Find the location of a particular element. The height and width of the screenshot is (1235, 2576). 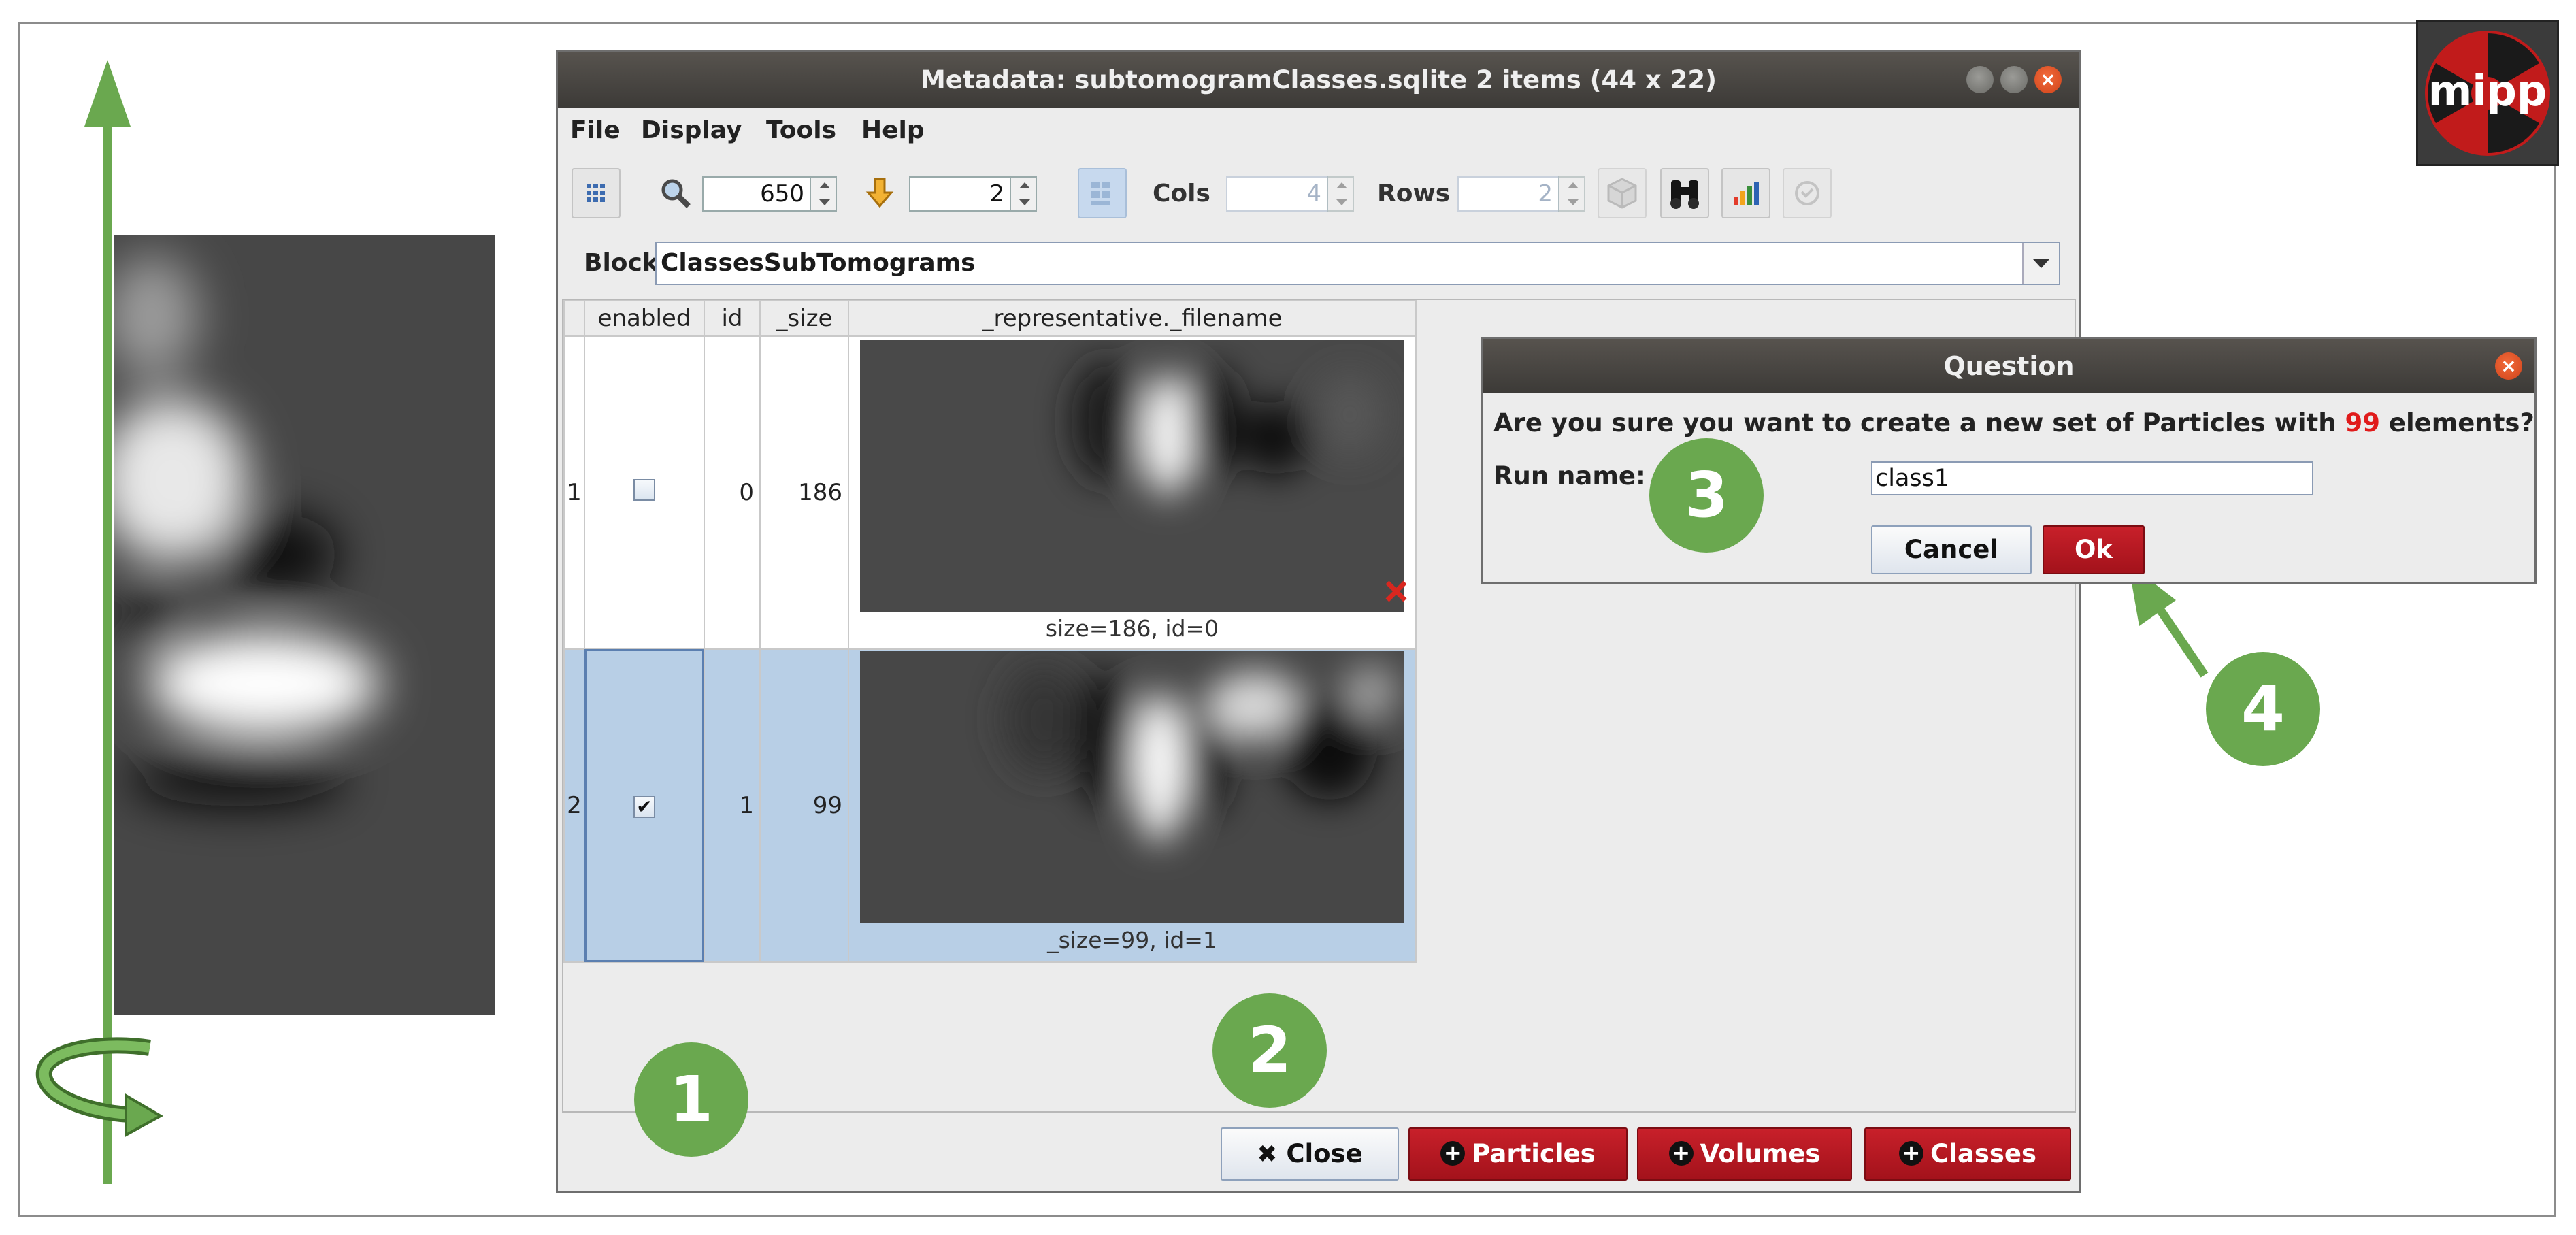

menu-help: Help is located at coordinates (893, 130).